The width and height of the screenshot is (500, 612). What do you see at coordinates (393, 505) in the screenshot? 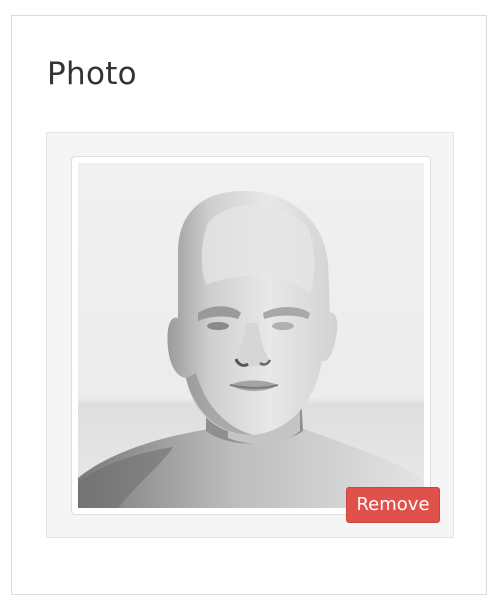
I see `remove-photo-button: Remove` at bounding box center [393, 505].